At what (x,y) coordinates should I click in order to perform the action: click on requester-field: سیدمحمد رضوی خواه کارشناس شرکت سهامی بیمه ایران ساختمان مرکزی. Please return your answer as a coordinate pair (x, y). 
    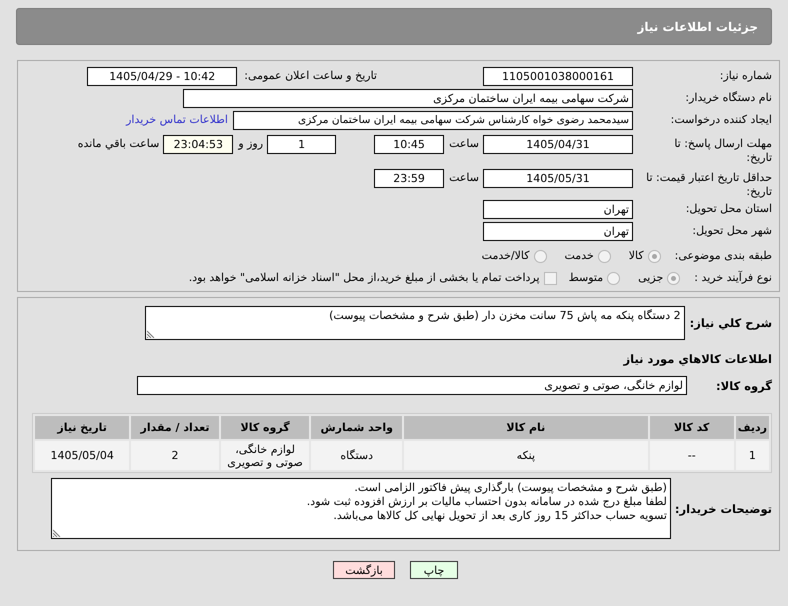
    Looking at the image, I should click on (433, 120).